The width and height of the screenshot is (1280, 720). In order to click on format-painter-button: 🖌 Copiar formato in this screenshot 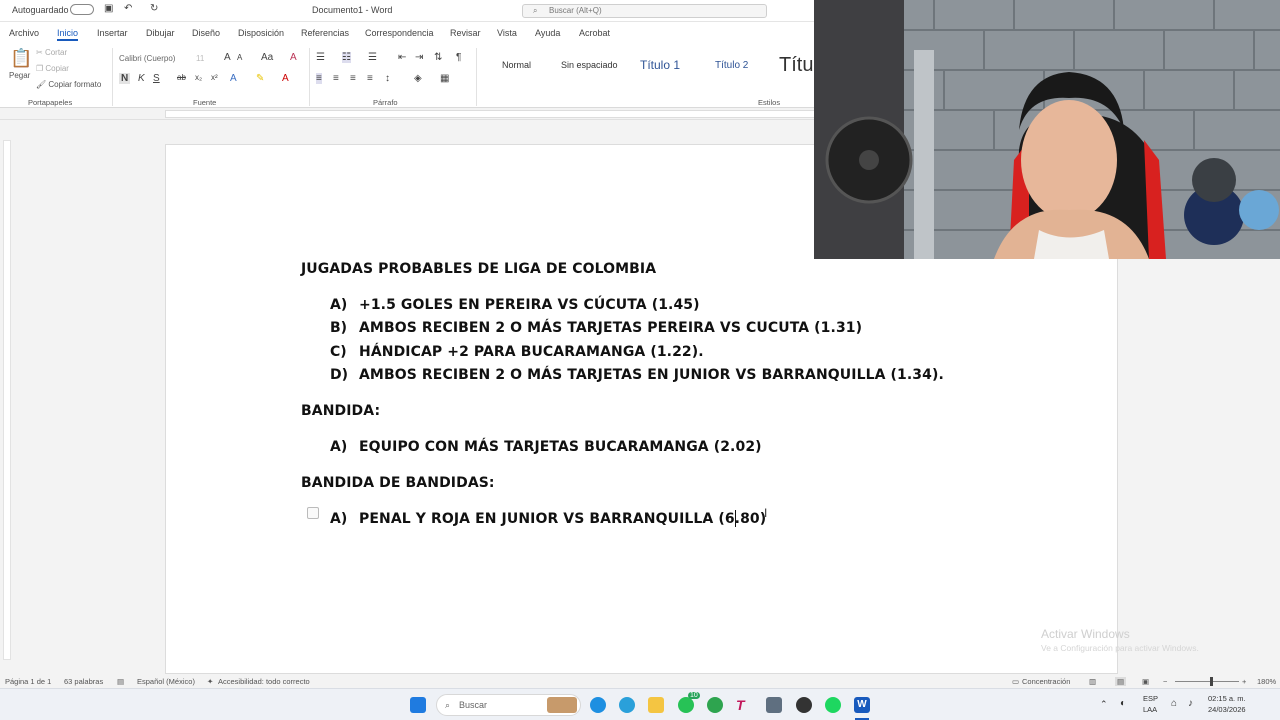, I will do `click(68, 84)`.